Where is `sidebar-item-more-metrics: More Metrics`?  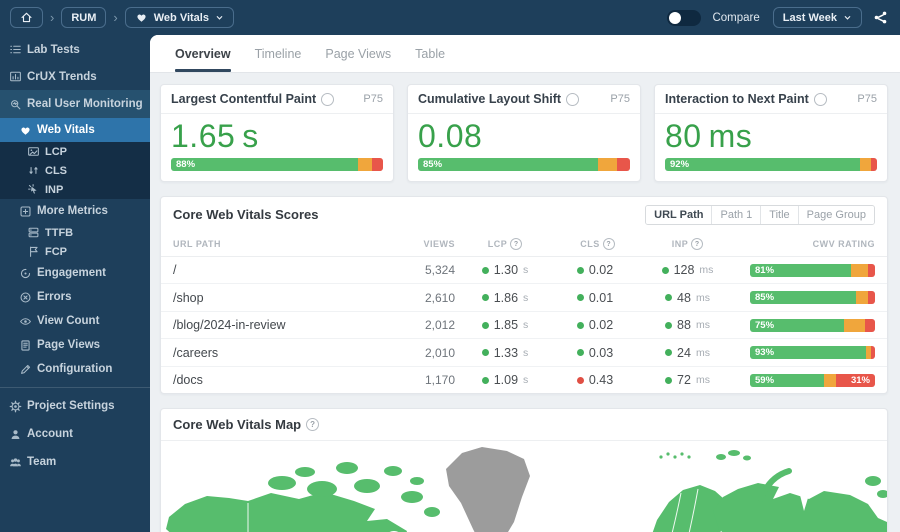 sidebar-item-more-metrics: More Metrics is located at coordinates (75, 211).